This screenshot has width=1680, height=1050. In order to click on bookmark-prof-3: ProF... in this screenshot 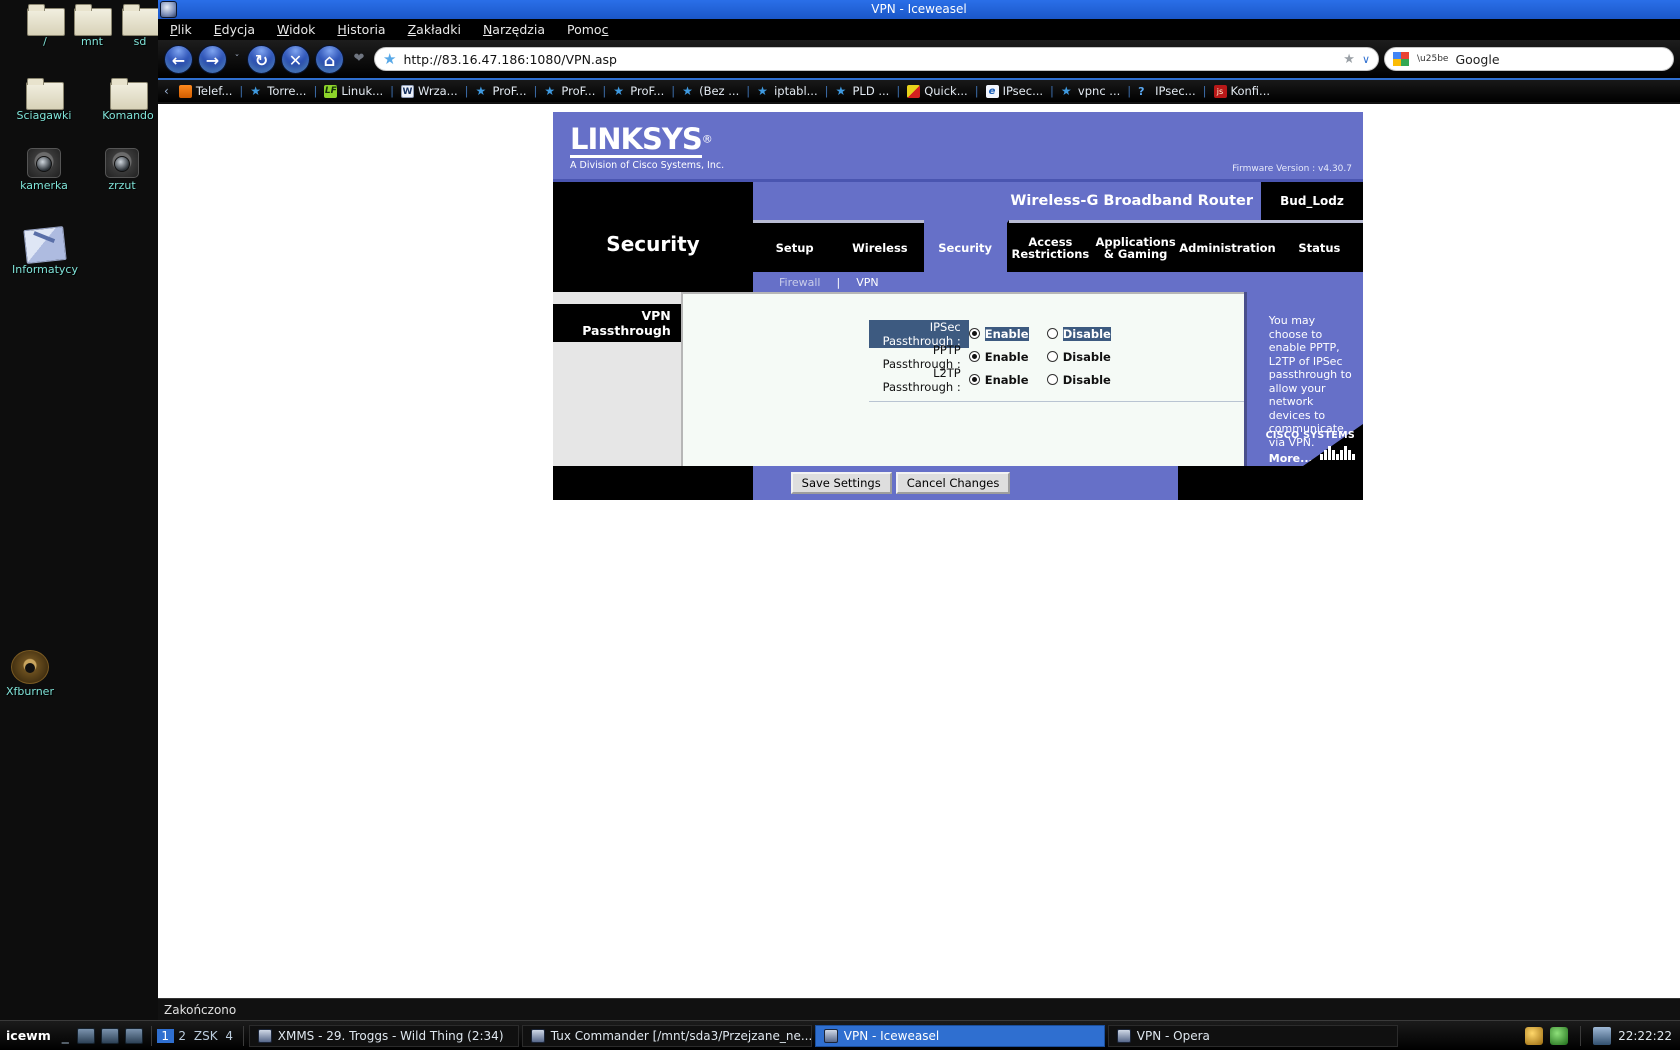, I will do `click(638, 91)`.